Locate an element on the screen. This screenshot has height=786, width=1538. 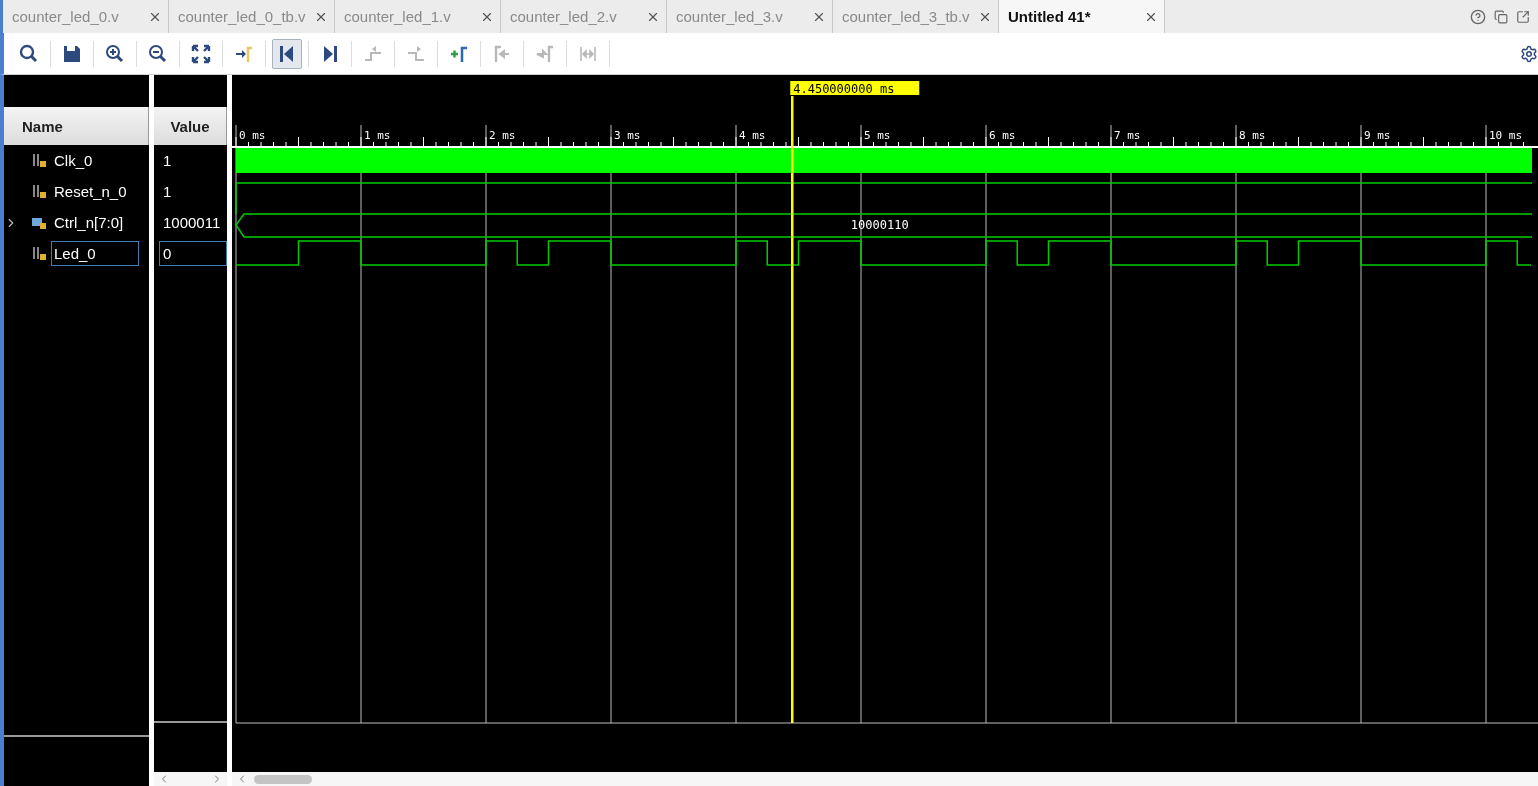
time-tick-label: 2 ms is located at coordinates (502, 135).